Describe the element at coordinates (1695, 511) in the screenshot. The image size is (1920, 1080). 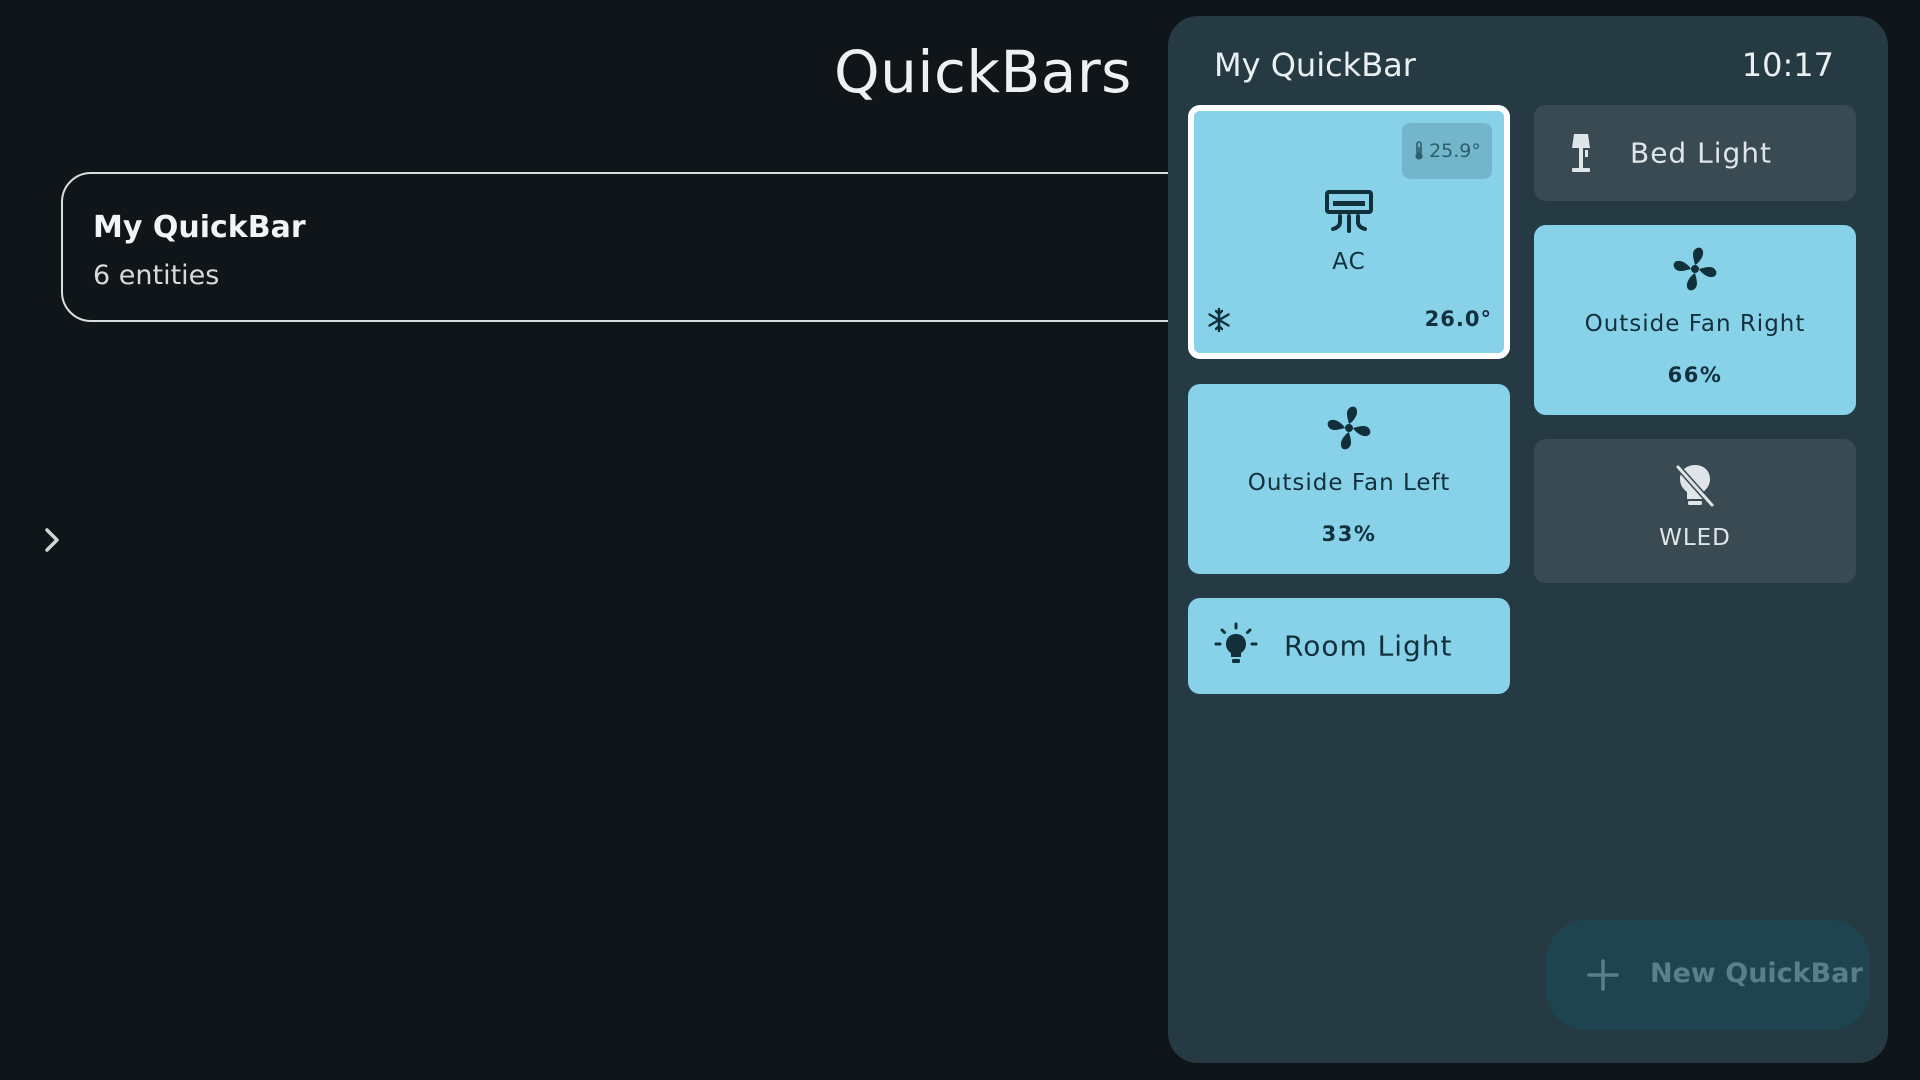
I see `wled-tile: WLED` at that location.